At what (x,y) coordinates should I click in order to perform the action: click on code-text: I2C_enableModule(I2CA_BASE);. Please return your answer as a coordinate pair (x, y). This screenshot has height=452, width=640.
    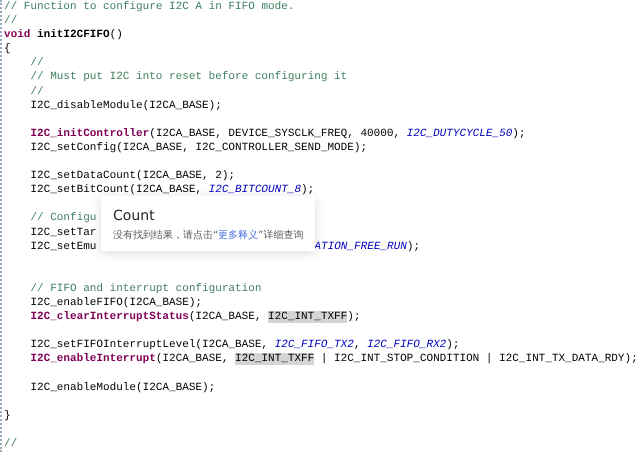
    Looking at the image, I should click on (123, 387).